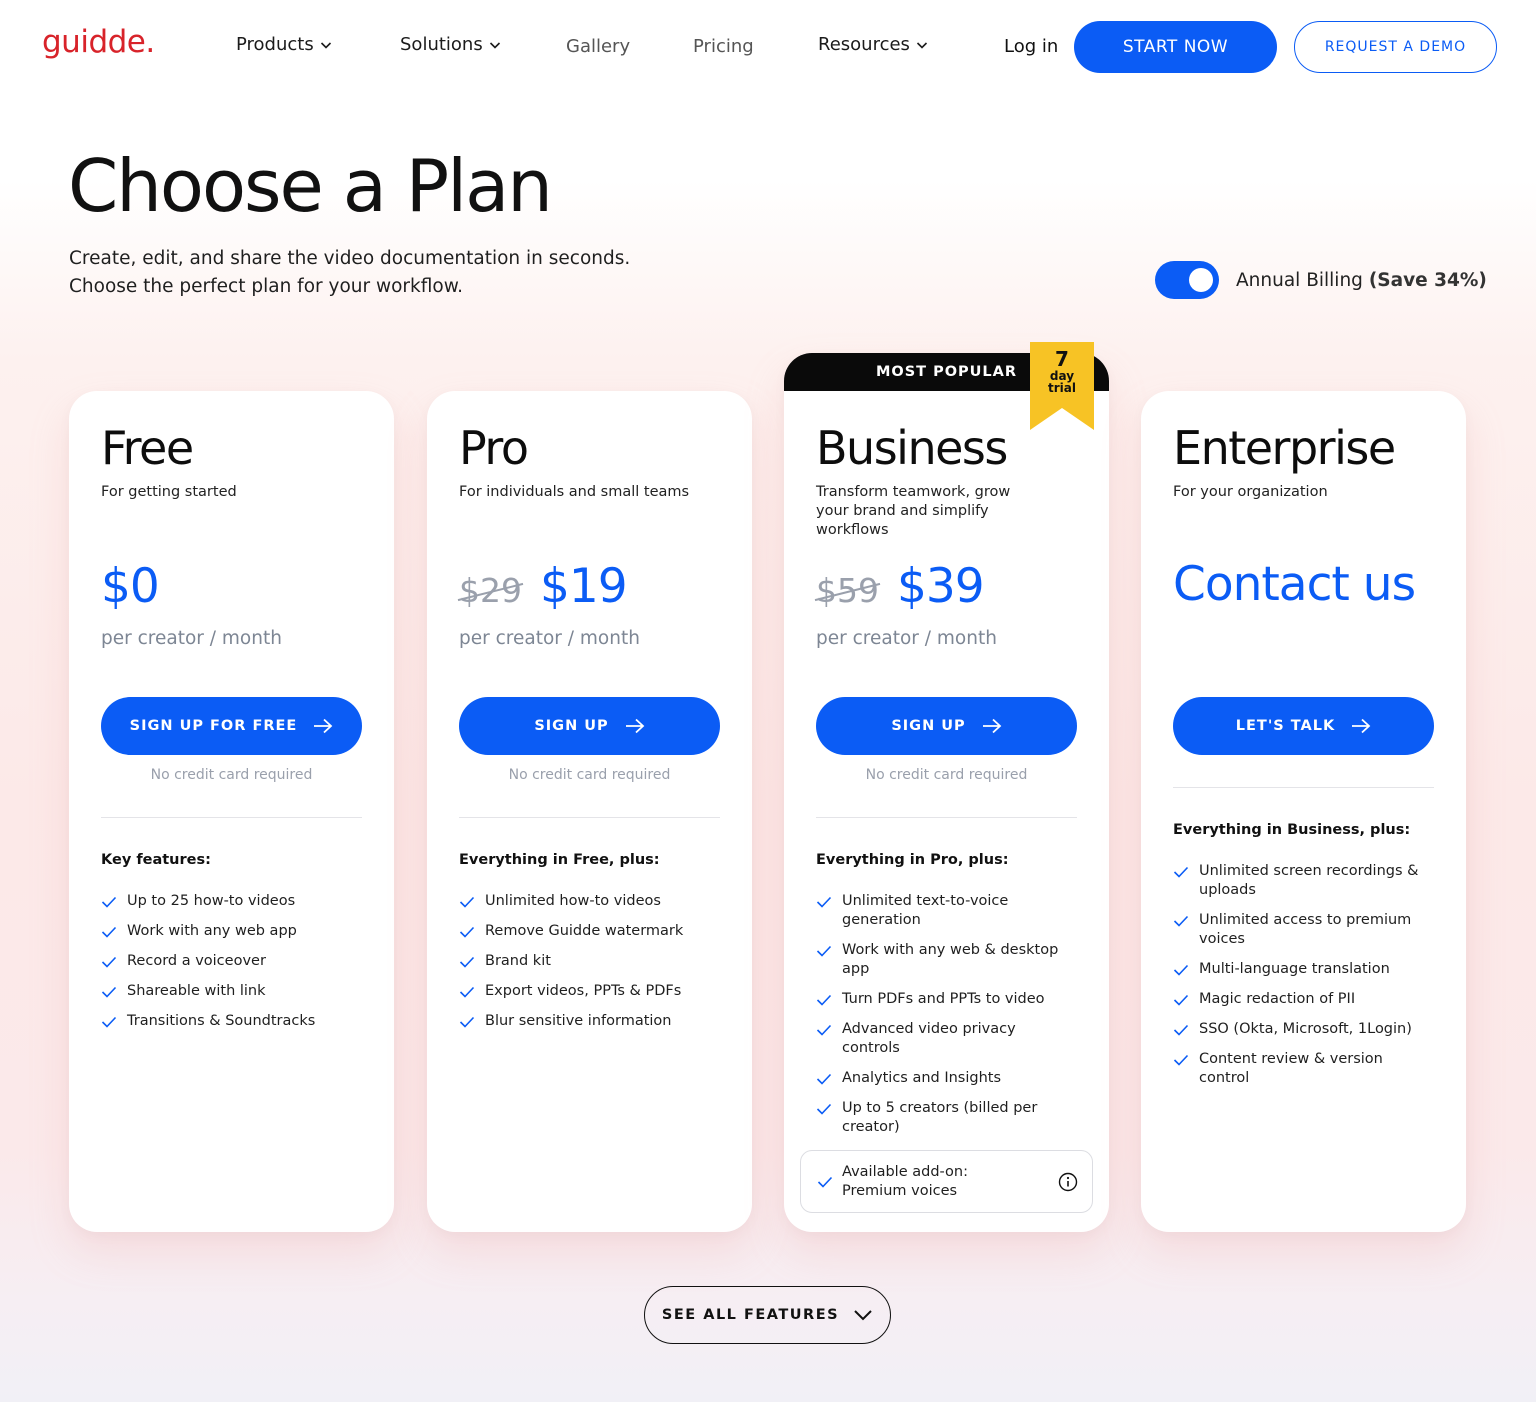  I want to click on nav-resources: Resources, so click(873, 44).